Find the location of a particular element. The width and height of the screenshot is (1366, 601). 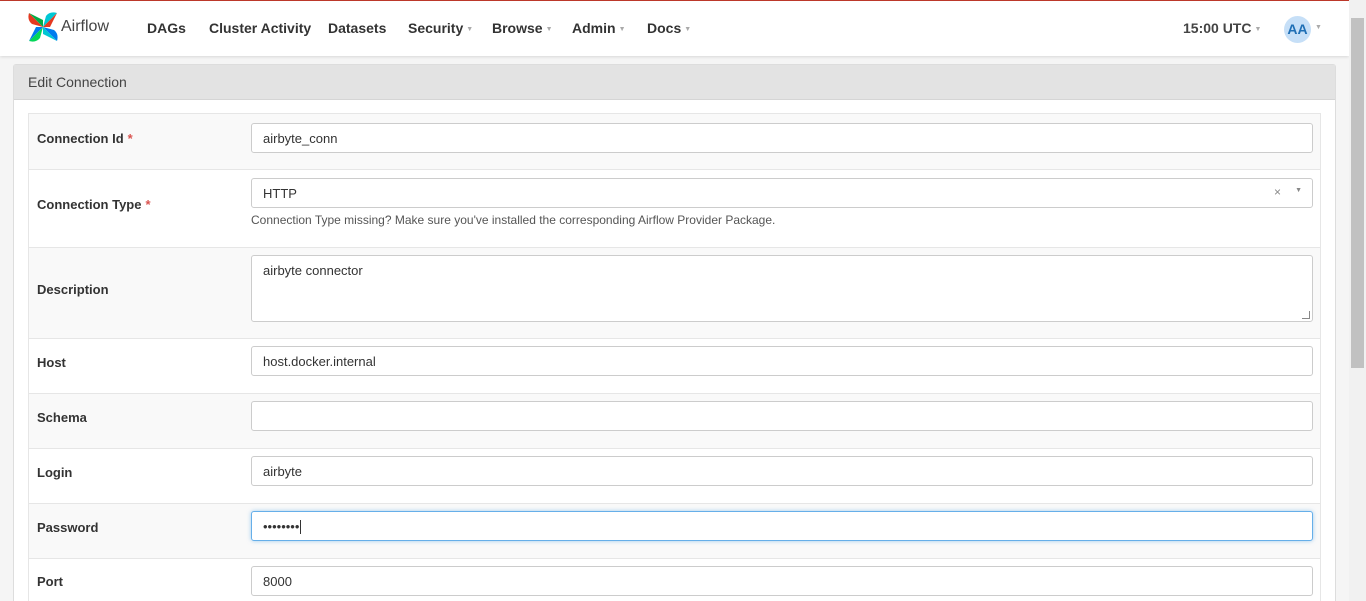

field-label-conn-id: Connection Id * is located at coordinates (85, 138).